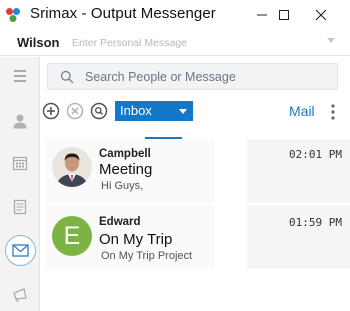 This screenshot has width=350, height=311. I want to click on avatar, so click(72, 167).